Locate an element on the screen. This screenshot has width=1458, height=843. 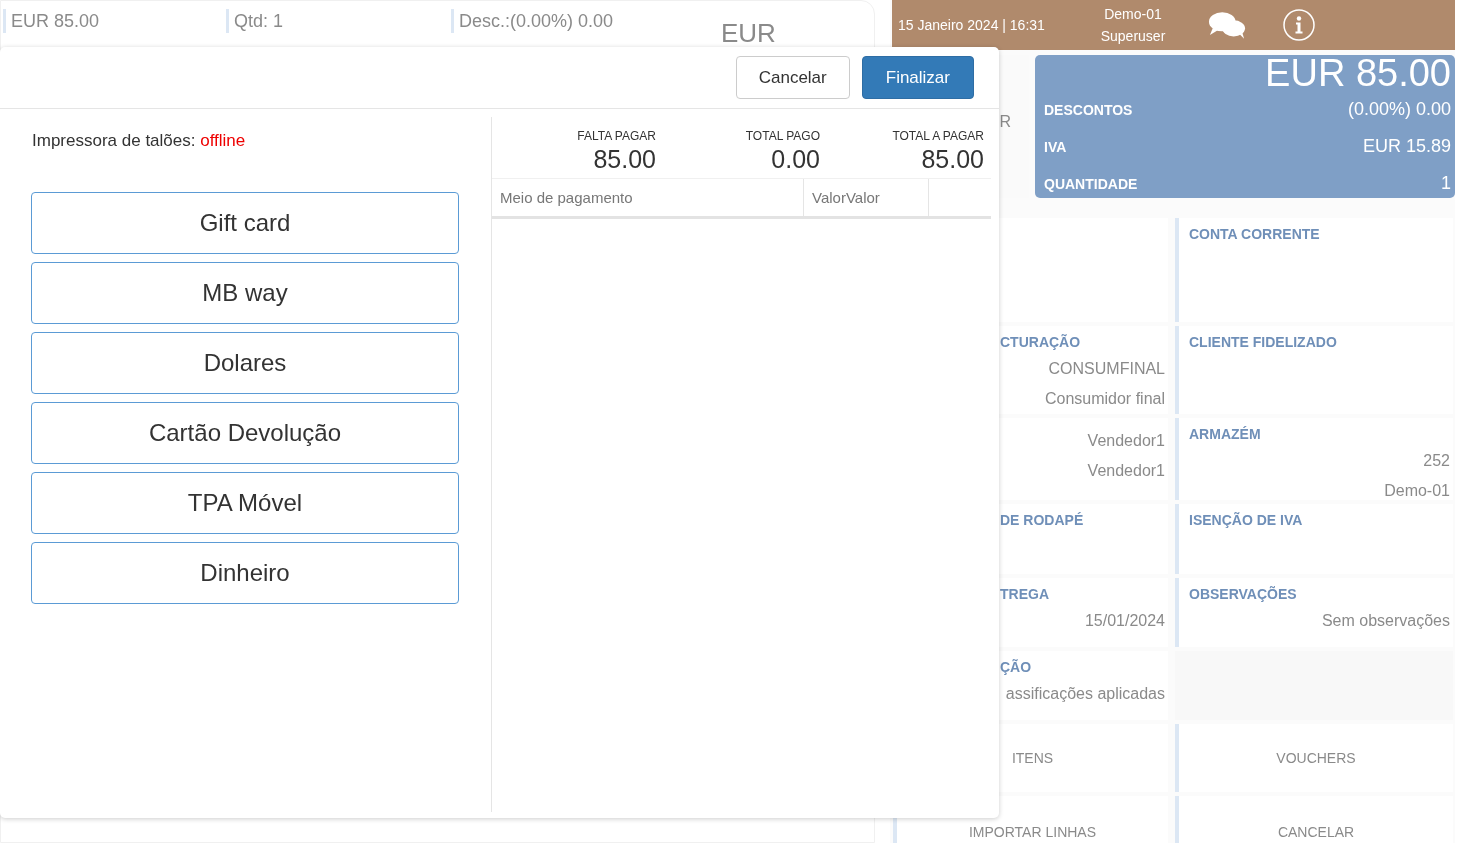
summary-label: DESCONTOS is located at coordinates (1088, 109).